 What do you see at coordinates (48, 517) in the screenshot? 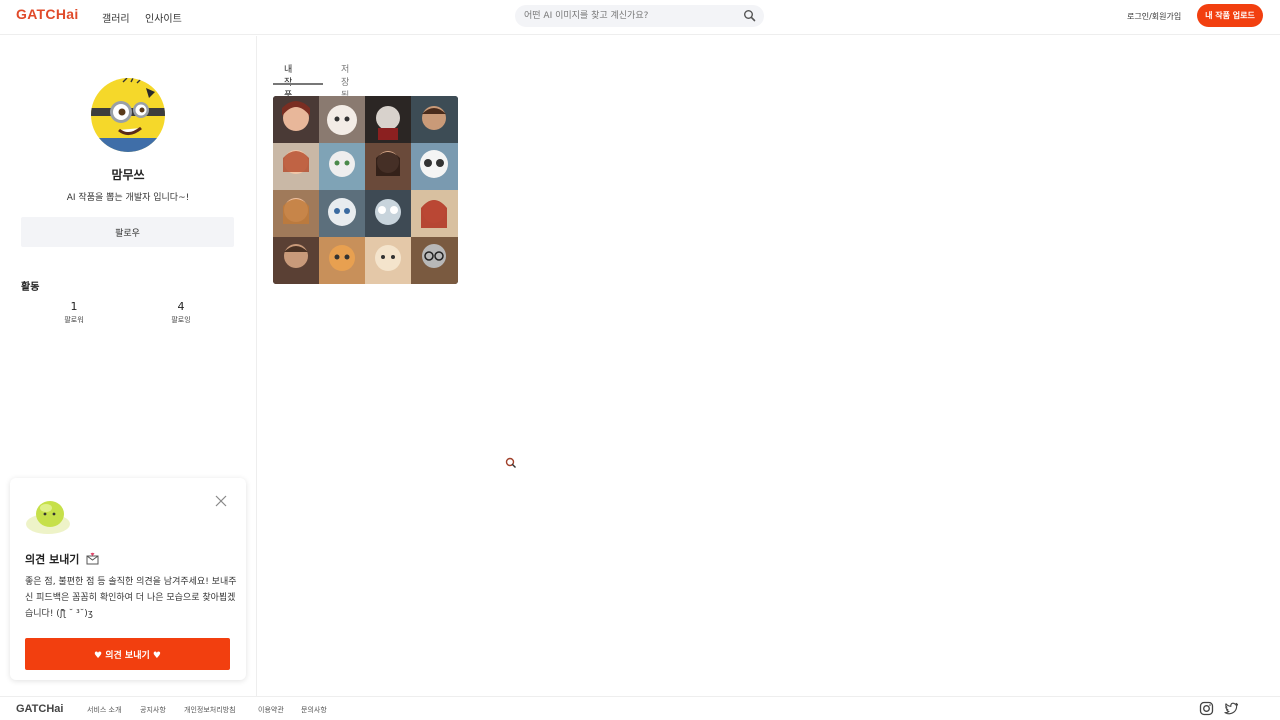
I see `feedback-mascot-icon` at bounding box center [48, 517].